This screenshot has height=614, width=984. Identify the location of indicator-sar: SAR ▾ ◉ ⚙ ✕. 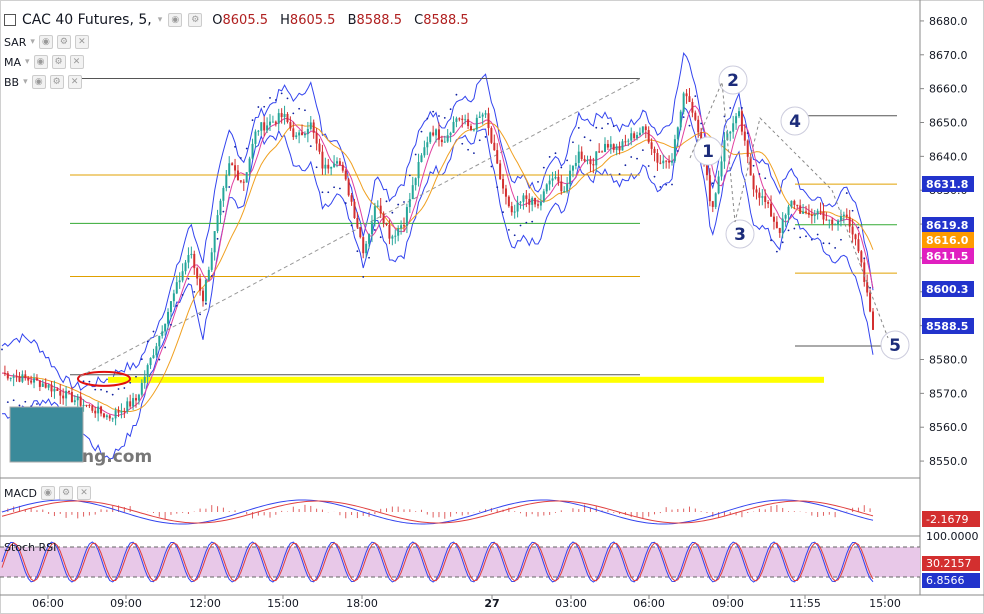
(46, 42).